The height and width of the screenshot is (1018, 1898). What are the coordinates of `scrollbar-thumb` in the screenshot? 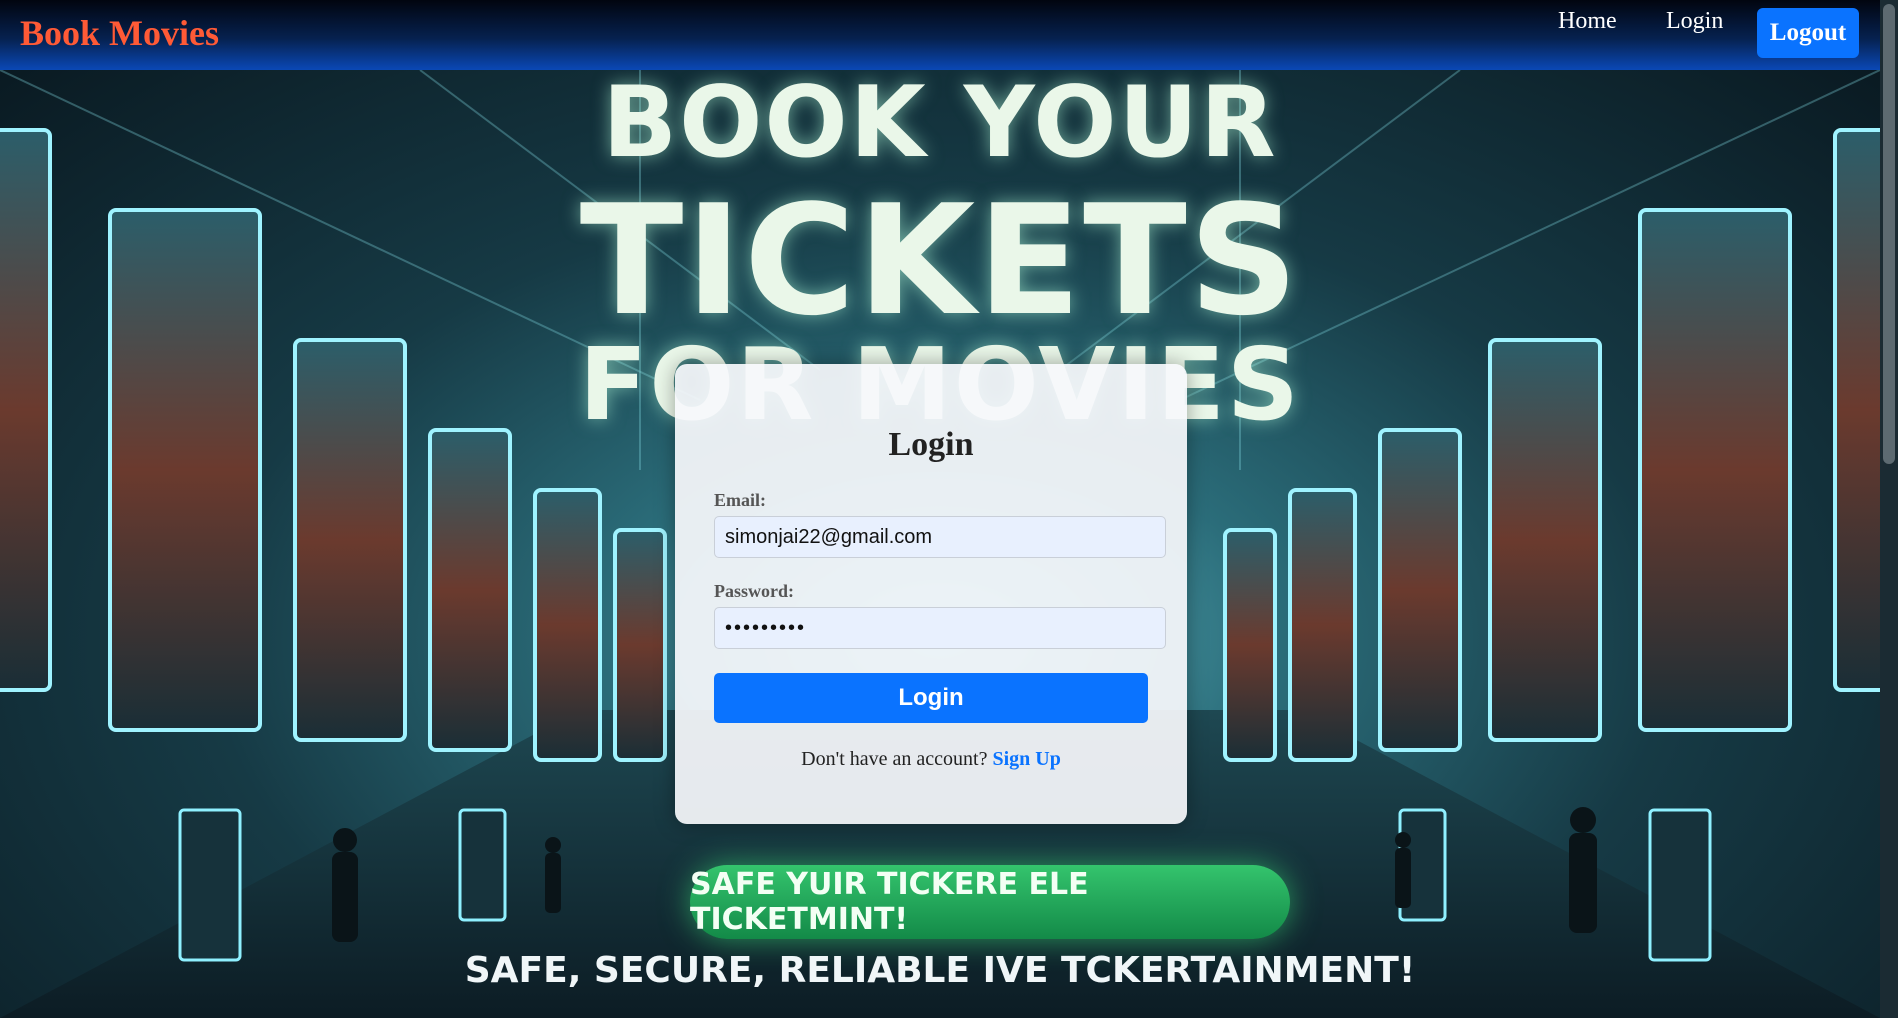 It's located at (1889, 234).